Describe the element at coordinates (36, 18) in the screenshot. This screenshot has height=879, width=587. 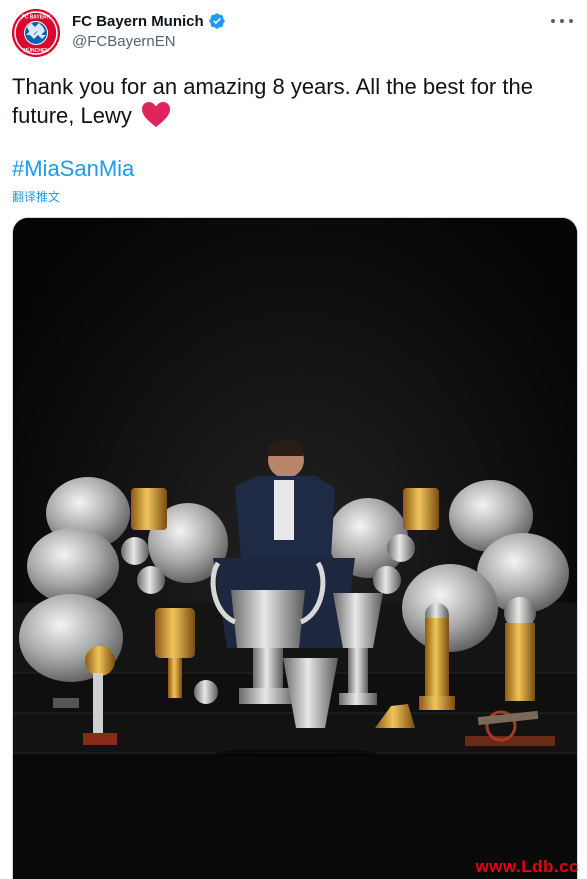
I see `svg-text: FC BAYERN` at that location.